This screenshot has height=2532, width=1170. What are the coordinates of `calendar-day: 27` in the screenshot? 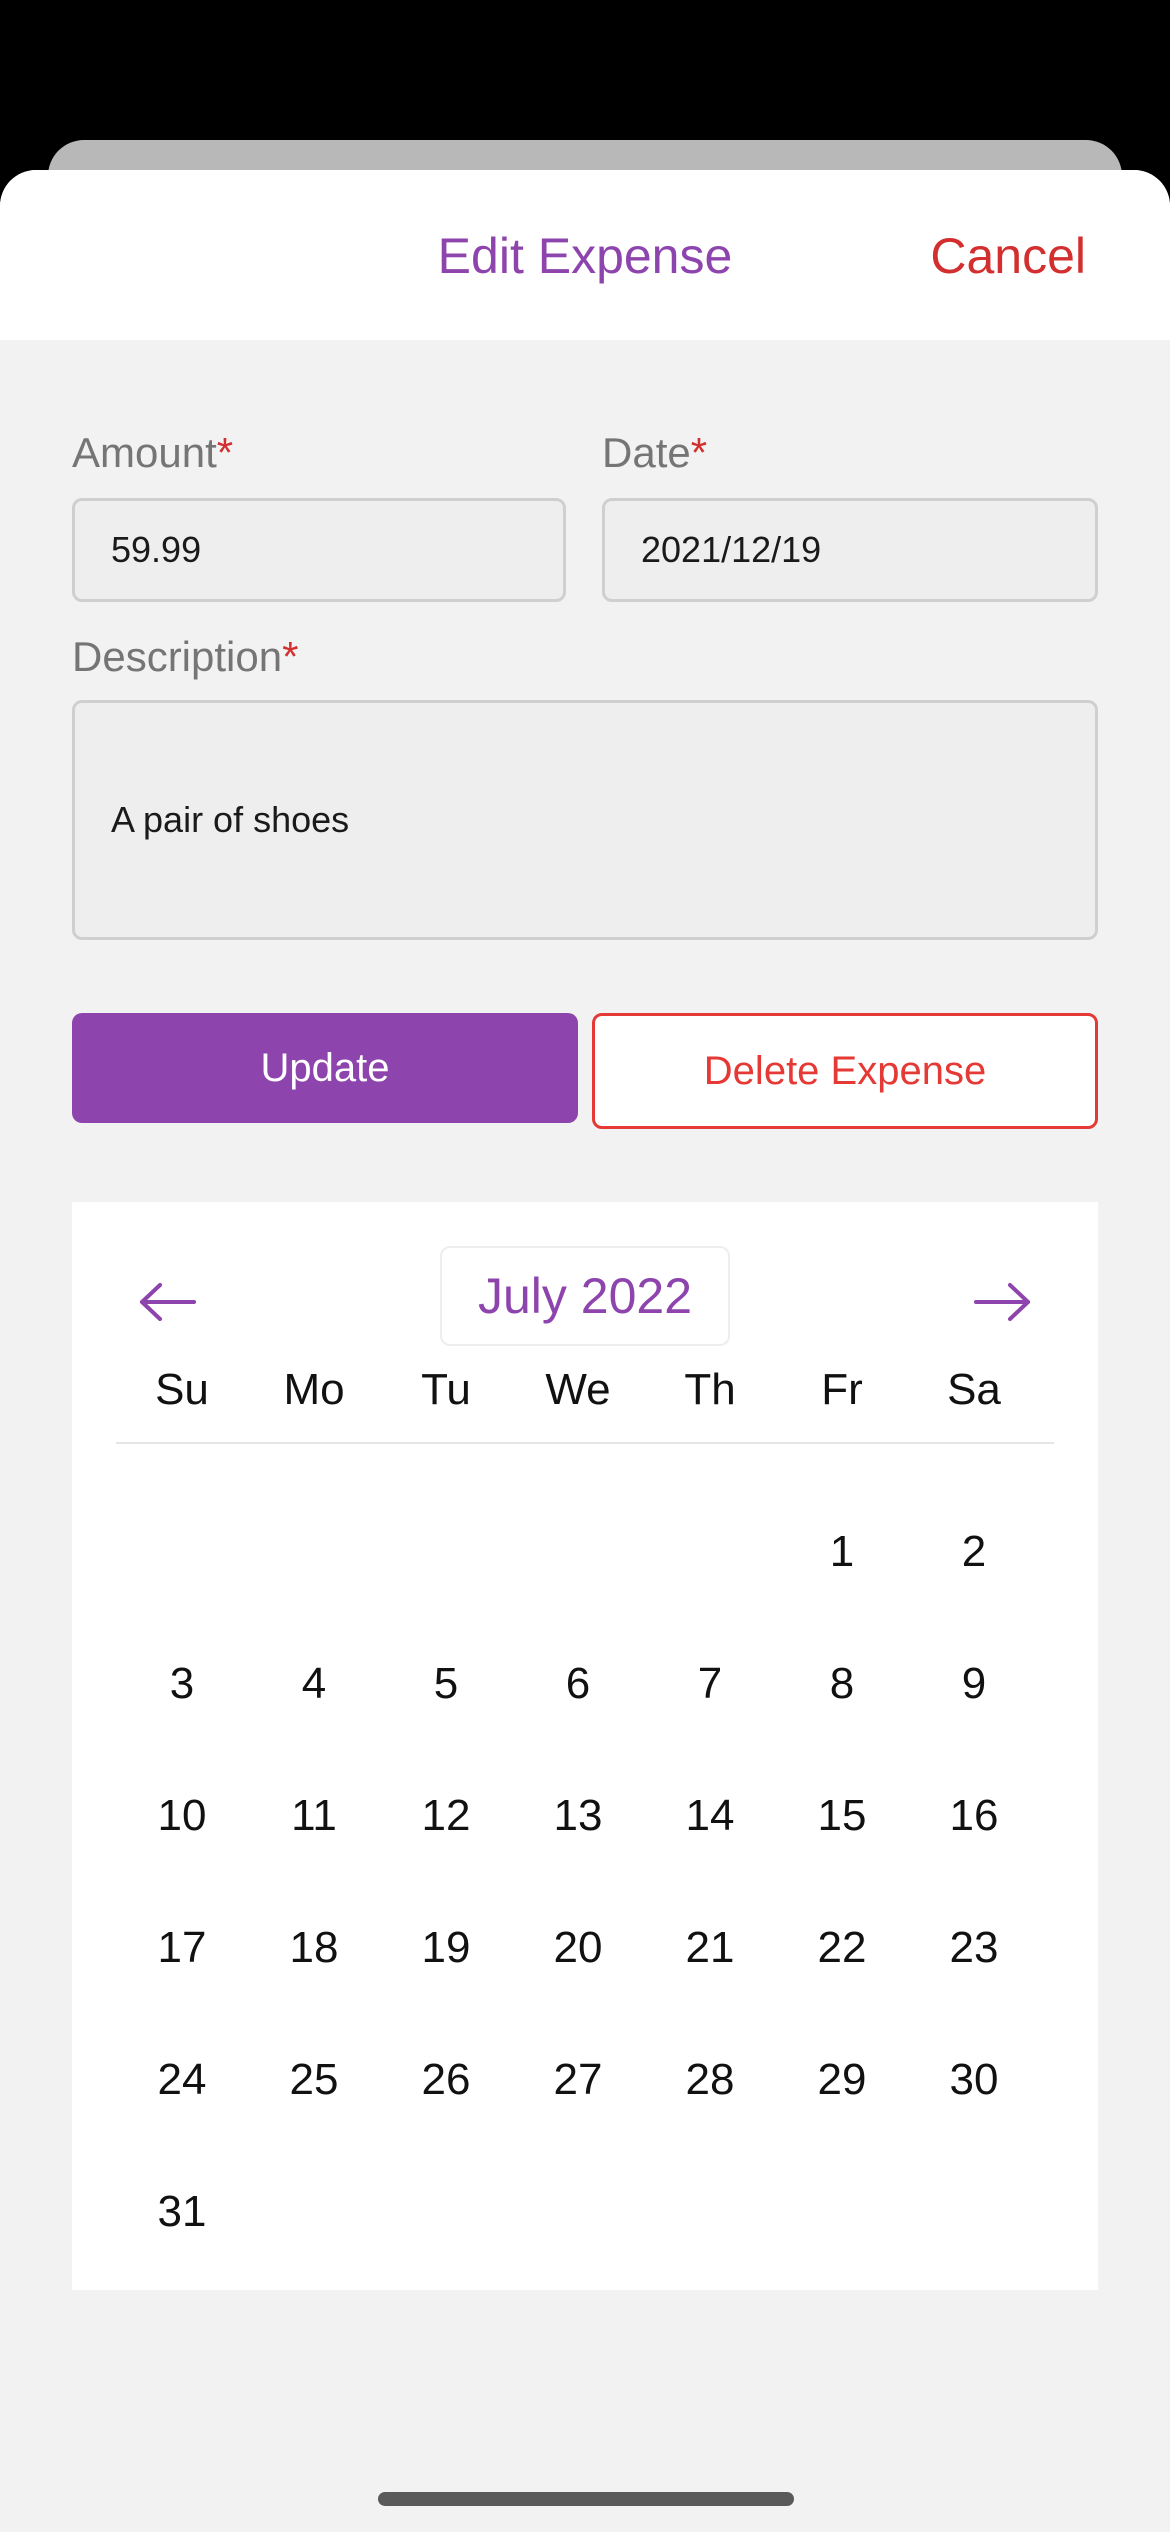 It's located at (578, 2080).